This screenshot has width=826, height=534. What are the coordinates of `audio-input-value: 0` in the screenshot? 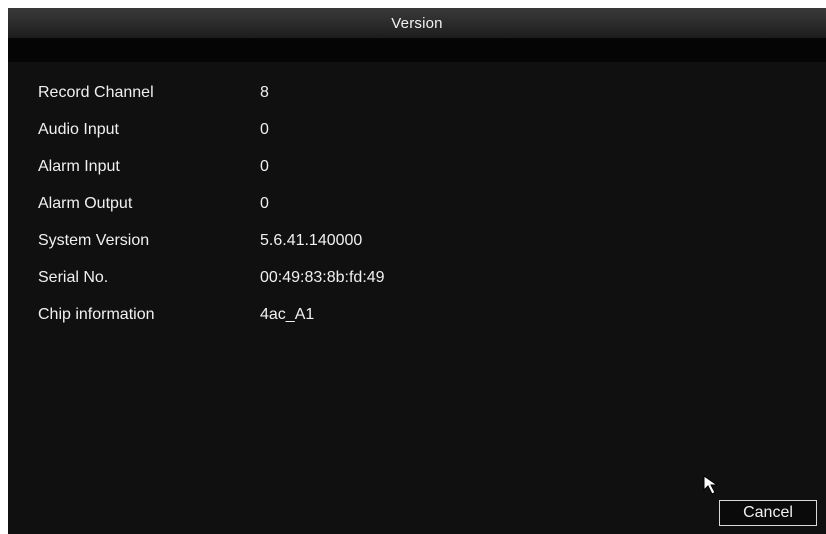 It's located at (264, 129).